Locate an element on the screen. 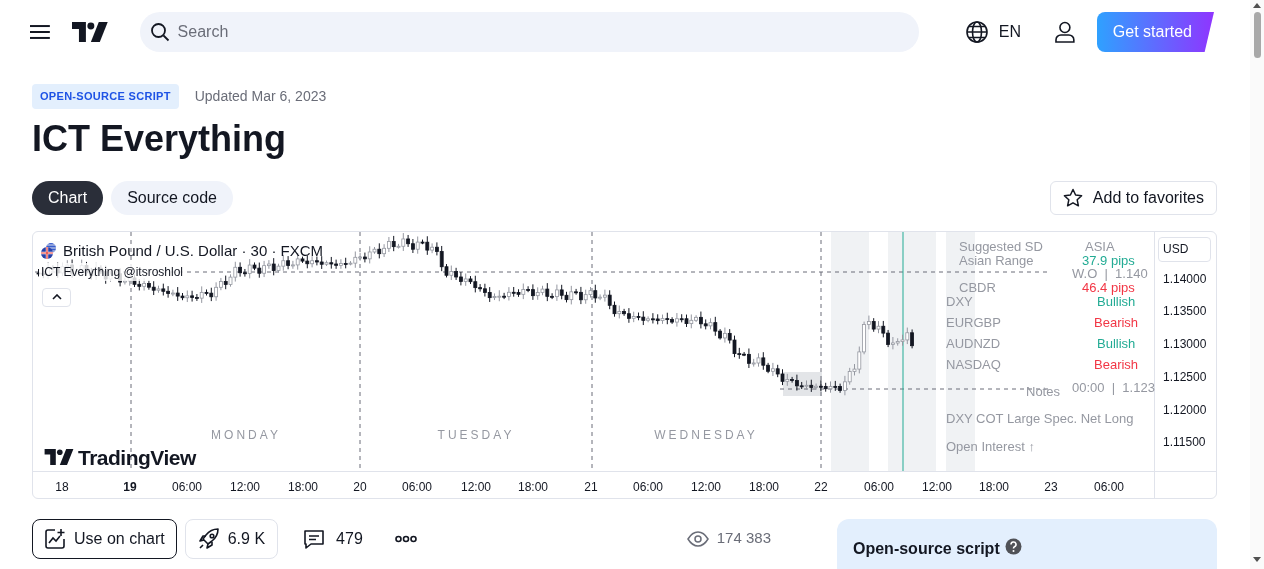 This screenshot has height=569, width=1264. time-axis-label: 23 is located at coordinates (1051, 487).